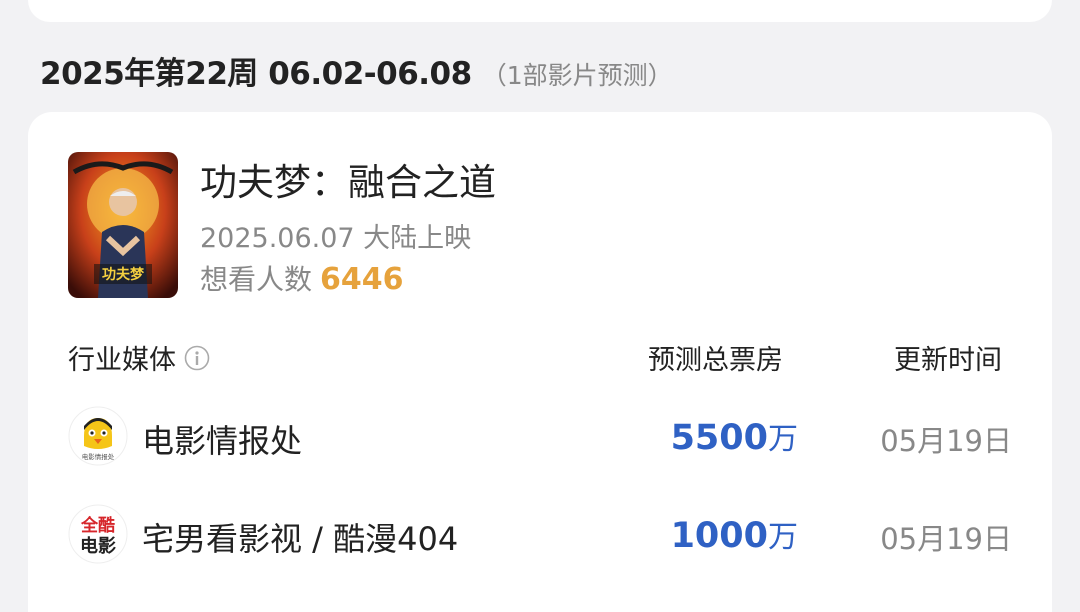 The height and width of the screenshot is (612, 1080). Describe the element at coordinates (123, 274) in the screenshot. I see `poster-title-text: 功夫梦` at that location.